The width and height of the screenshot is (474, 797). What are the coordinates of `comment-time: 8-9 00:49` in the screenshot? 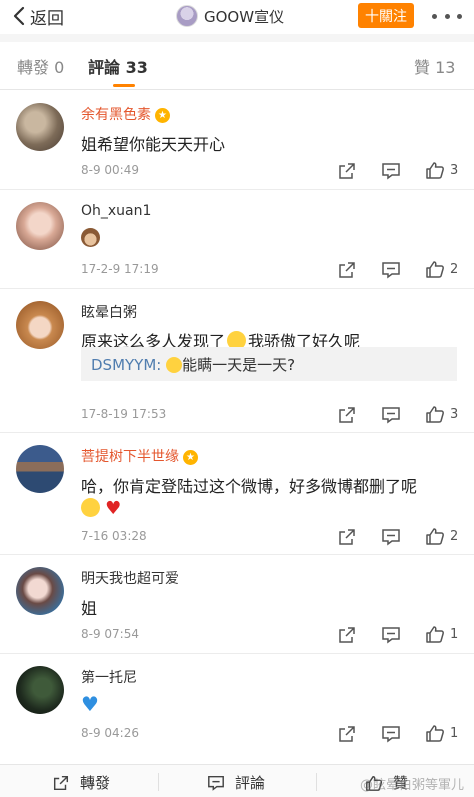 It's located at (110, 170).